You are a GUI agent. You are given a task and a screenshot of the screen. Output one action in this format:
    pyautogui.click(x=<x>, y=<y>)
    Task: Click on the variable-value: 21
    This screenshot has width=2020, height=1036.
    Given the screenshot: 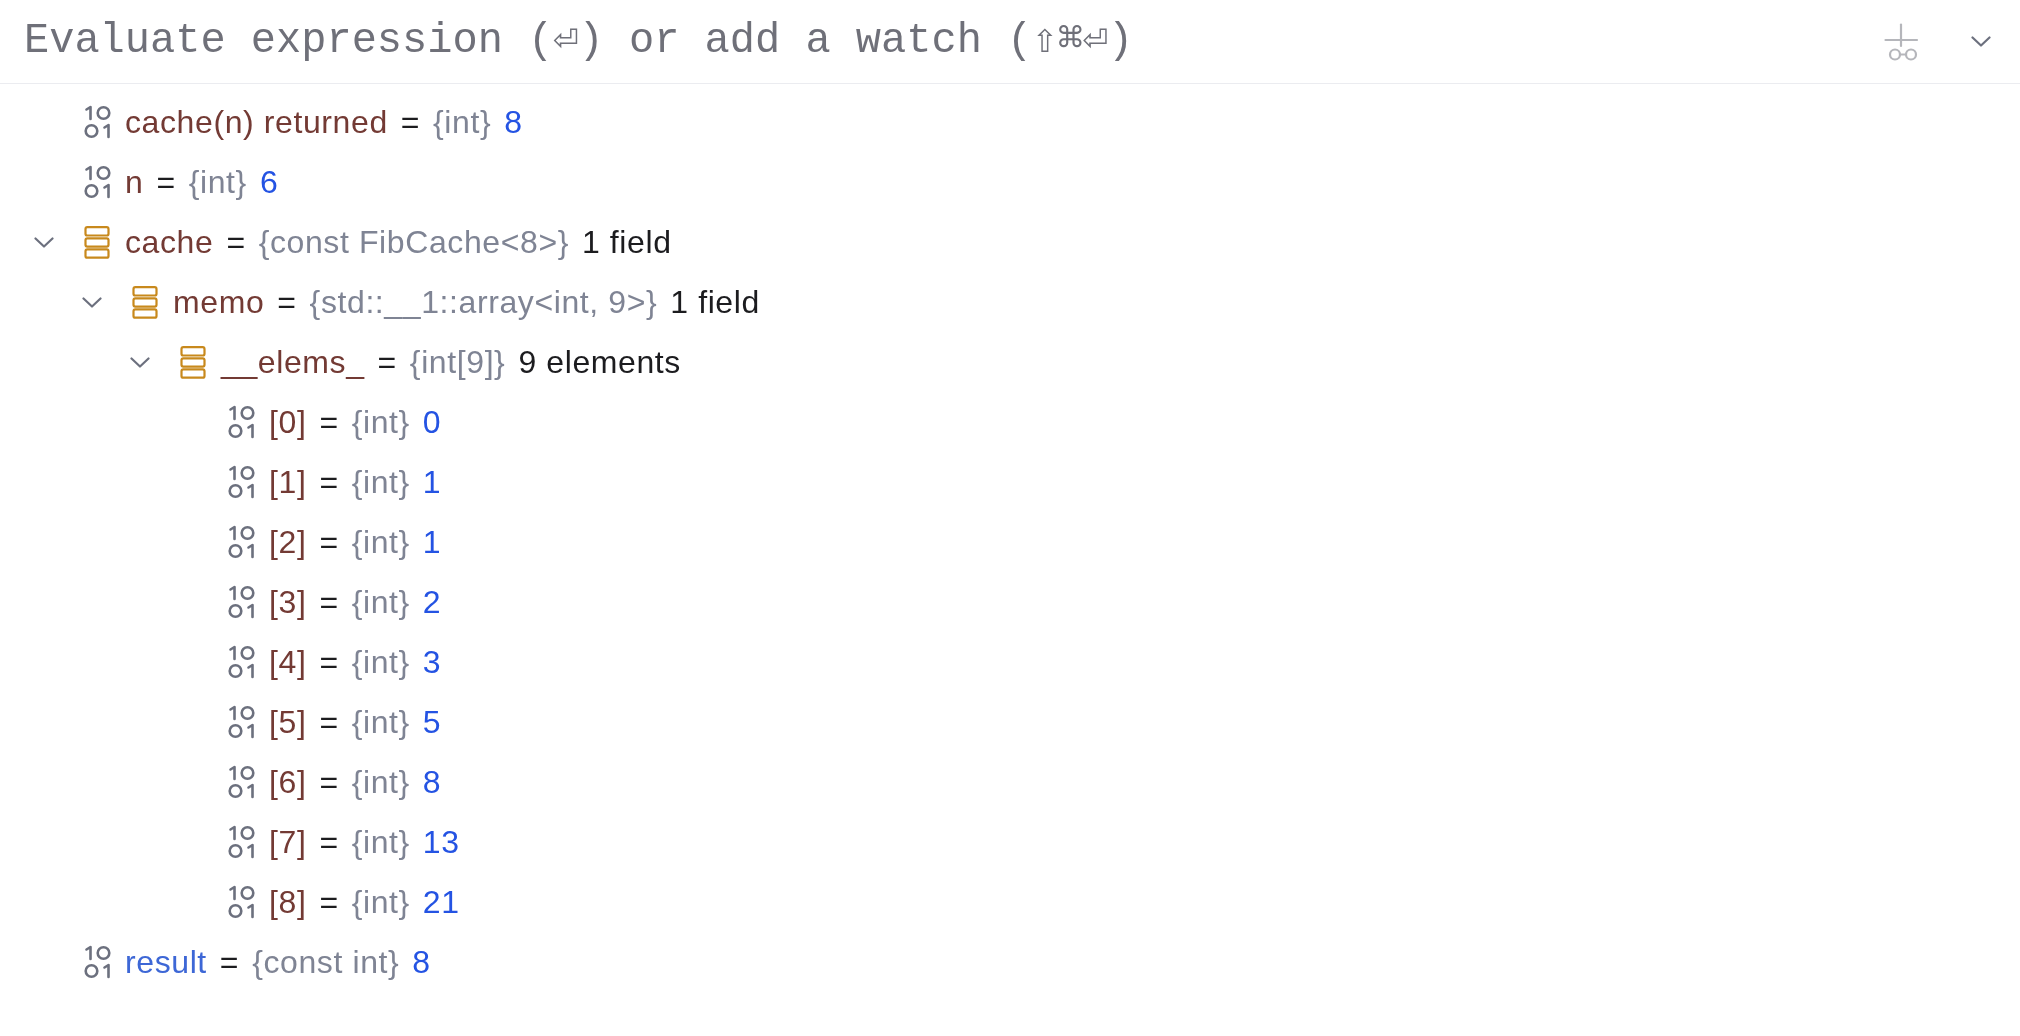 What is the action you would take?
    pyautogui.click(x=441, y=902)
    